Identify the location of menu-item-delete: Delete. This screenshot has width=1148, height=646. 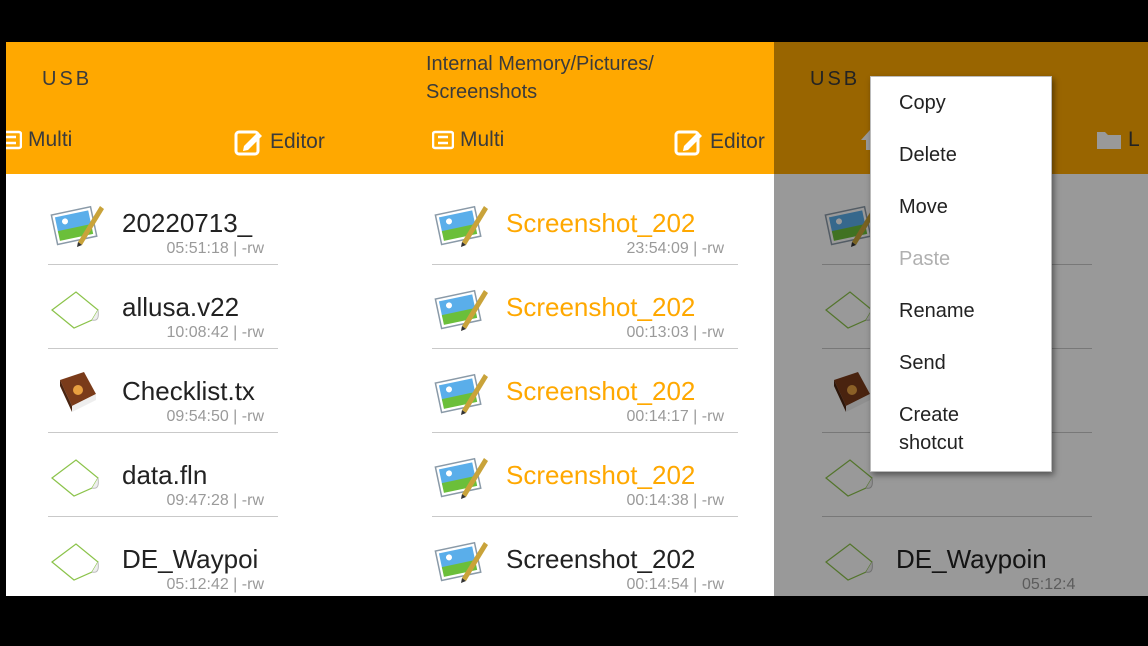
(961, 167).